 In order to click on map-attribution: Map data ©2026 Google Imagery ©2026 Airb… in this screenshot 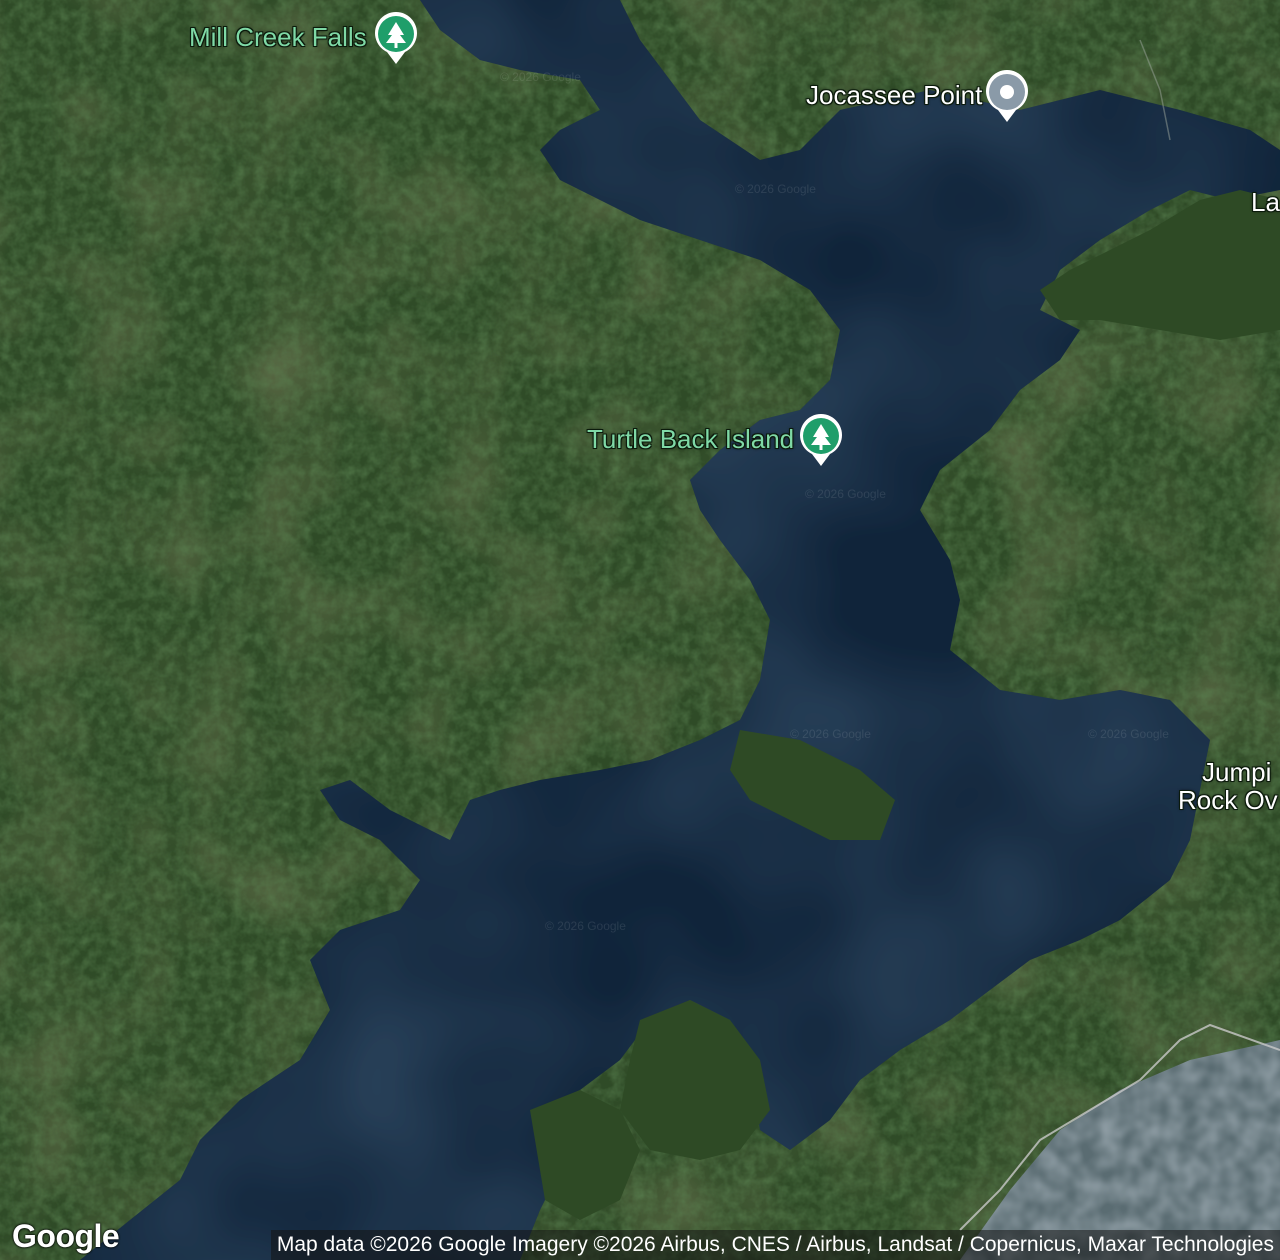, I will do `click(775, 1245)`.